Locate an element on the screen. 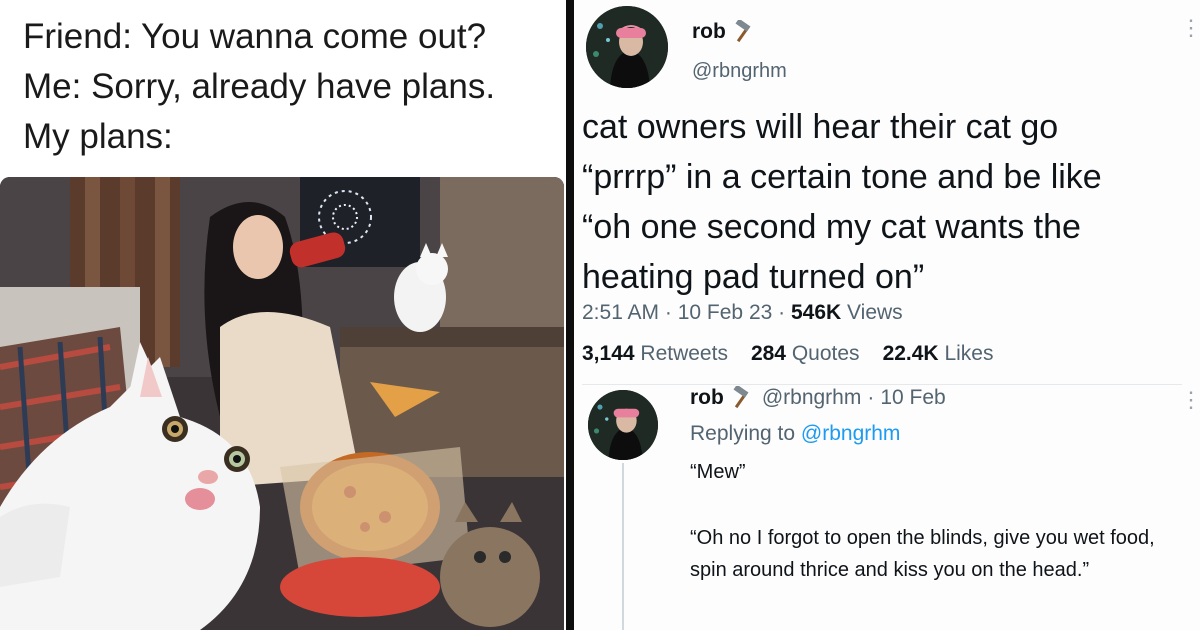 This screenshot has width=1200, height=630. caption-line-3: My plans: is located at coordinates (98, 136).